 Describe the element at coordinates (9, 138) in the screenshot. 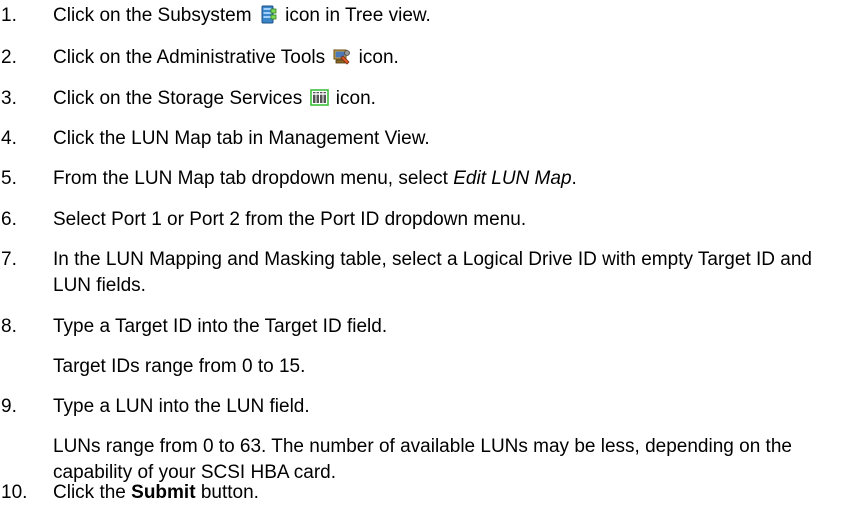

I see `step-number: 4.` at that location.